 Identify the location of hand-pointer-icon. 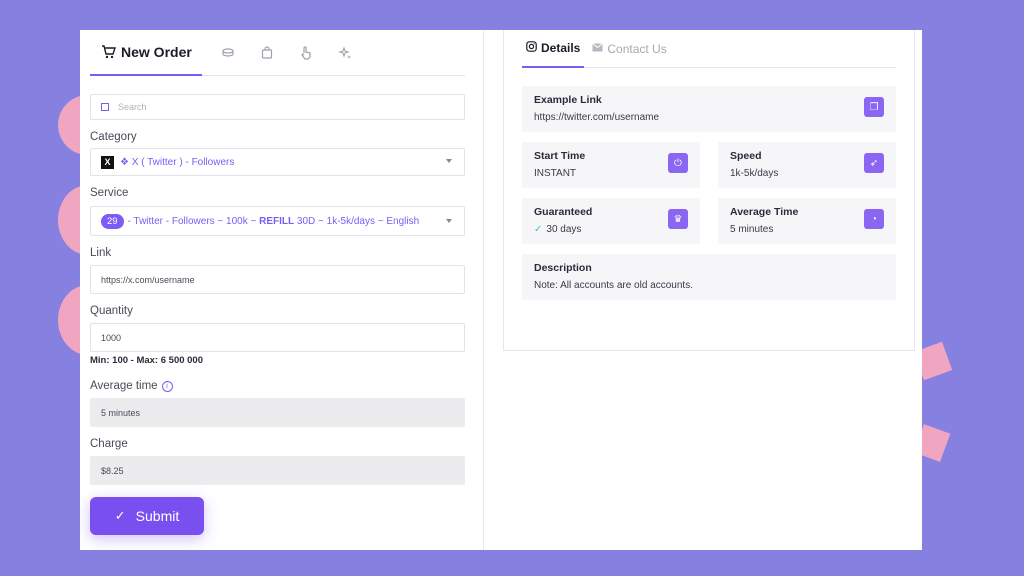
(306, 53).